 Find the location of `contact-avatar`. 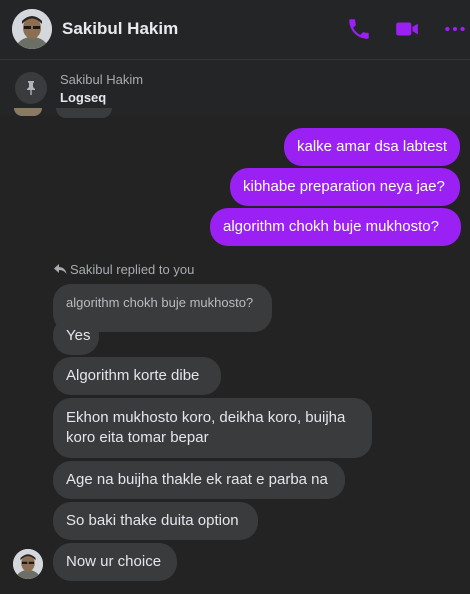

contact-avatar is located at coordinates (32, 29).